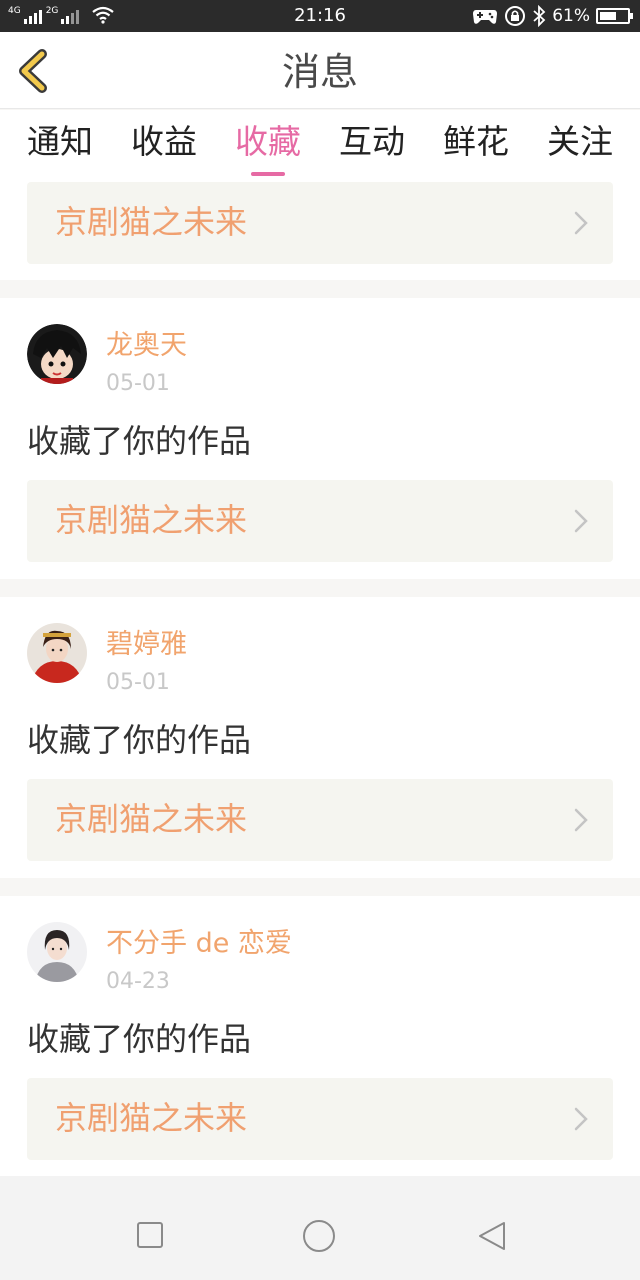  Describe the element at coordinates (492, 1236) in the screenshot. I see `back-nav-button` at that location.